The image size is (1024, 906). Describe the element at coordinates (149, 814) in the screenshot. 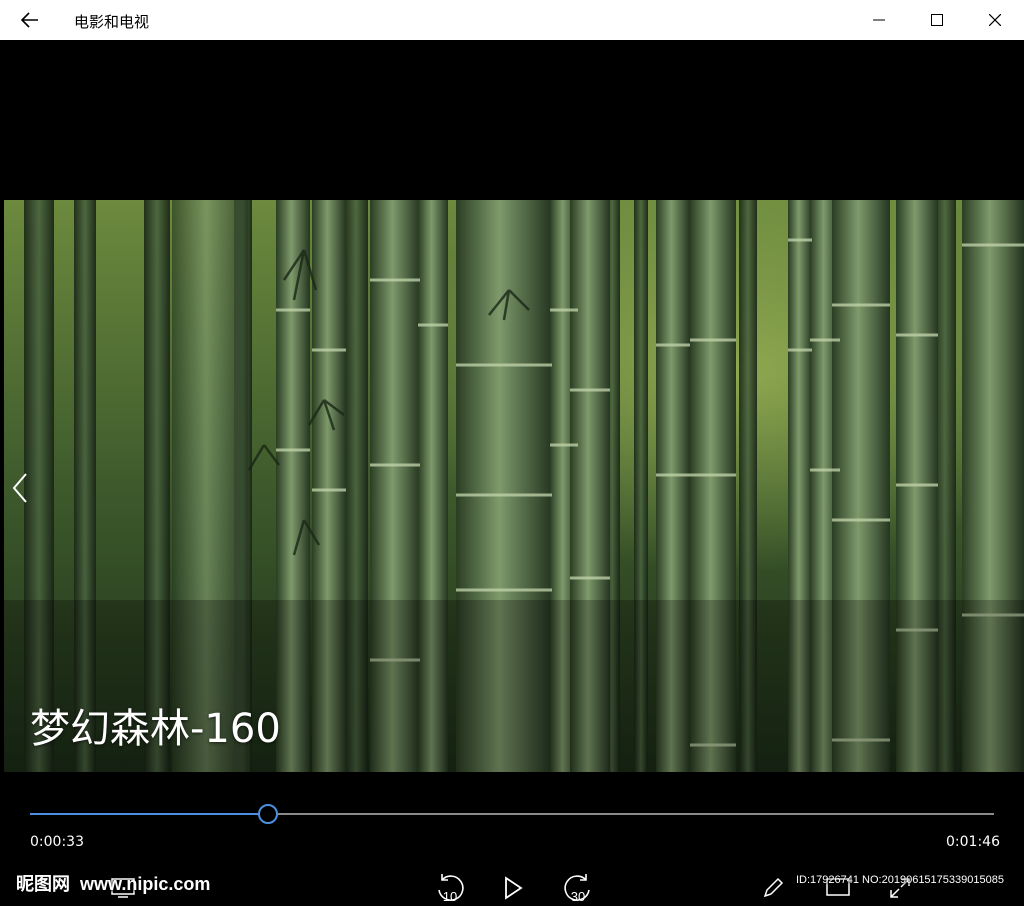

I see `seek-fill` at that location.